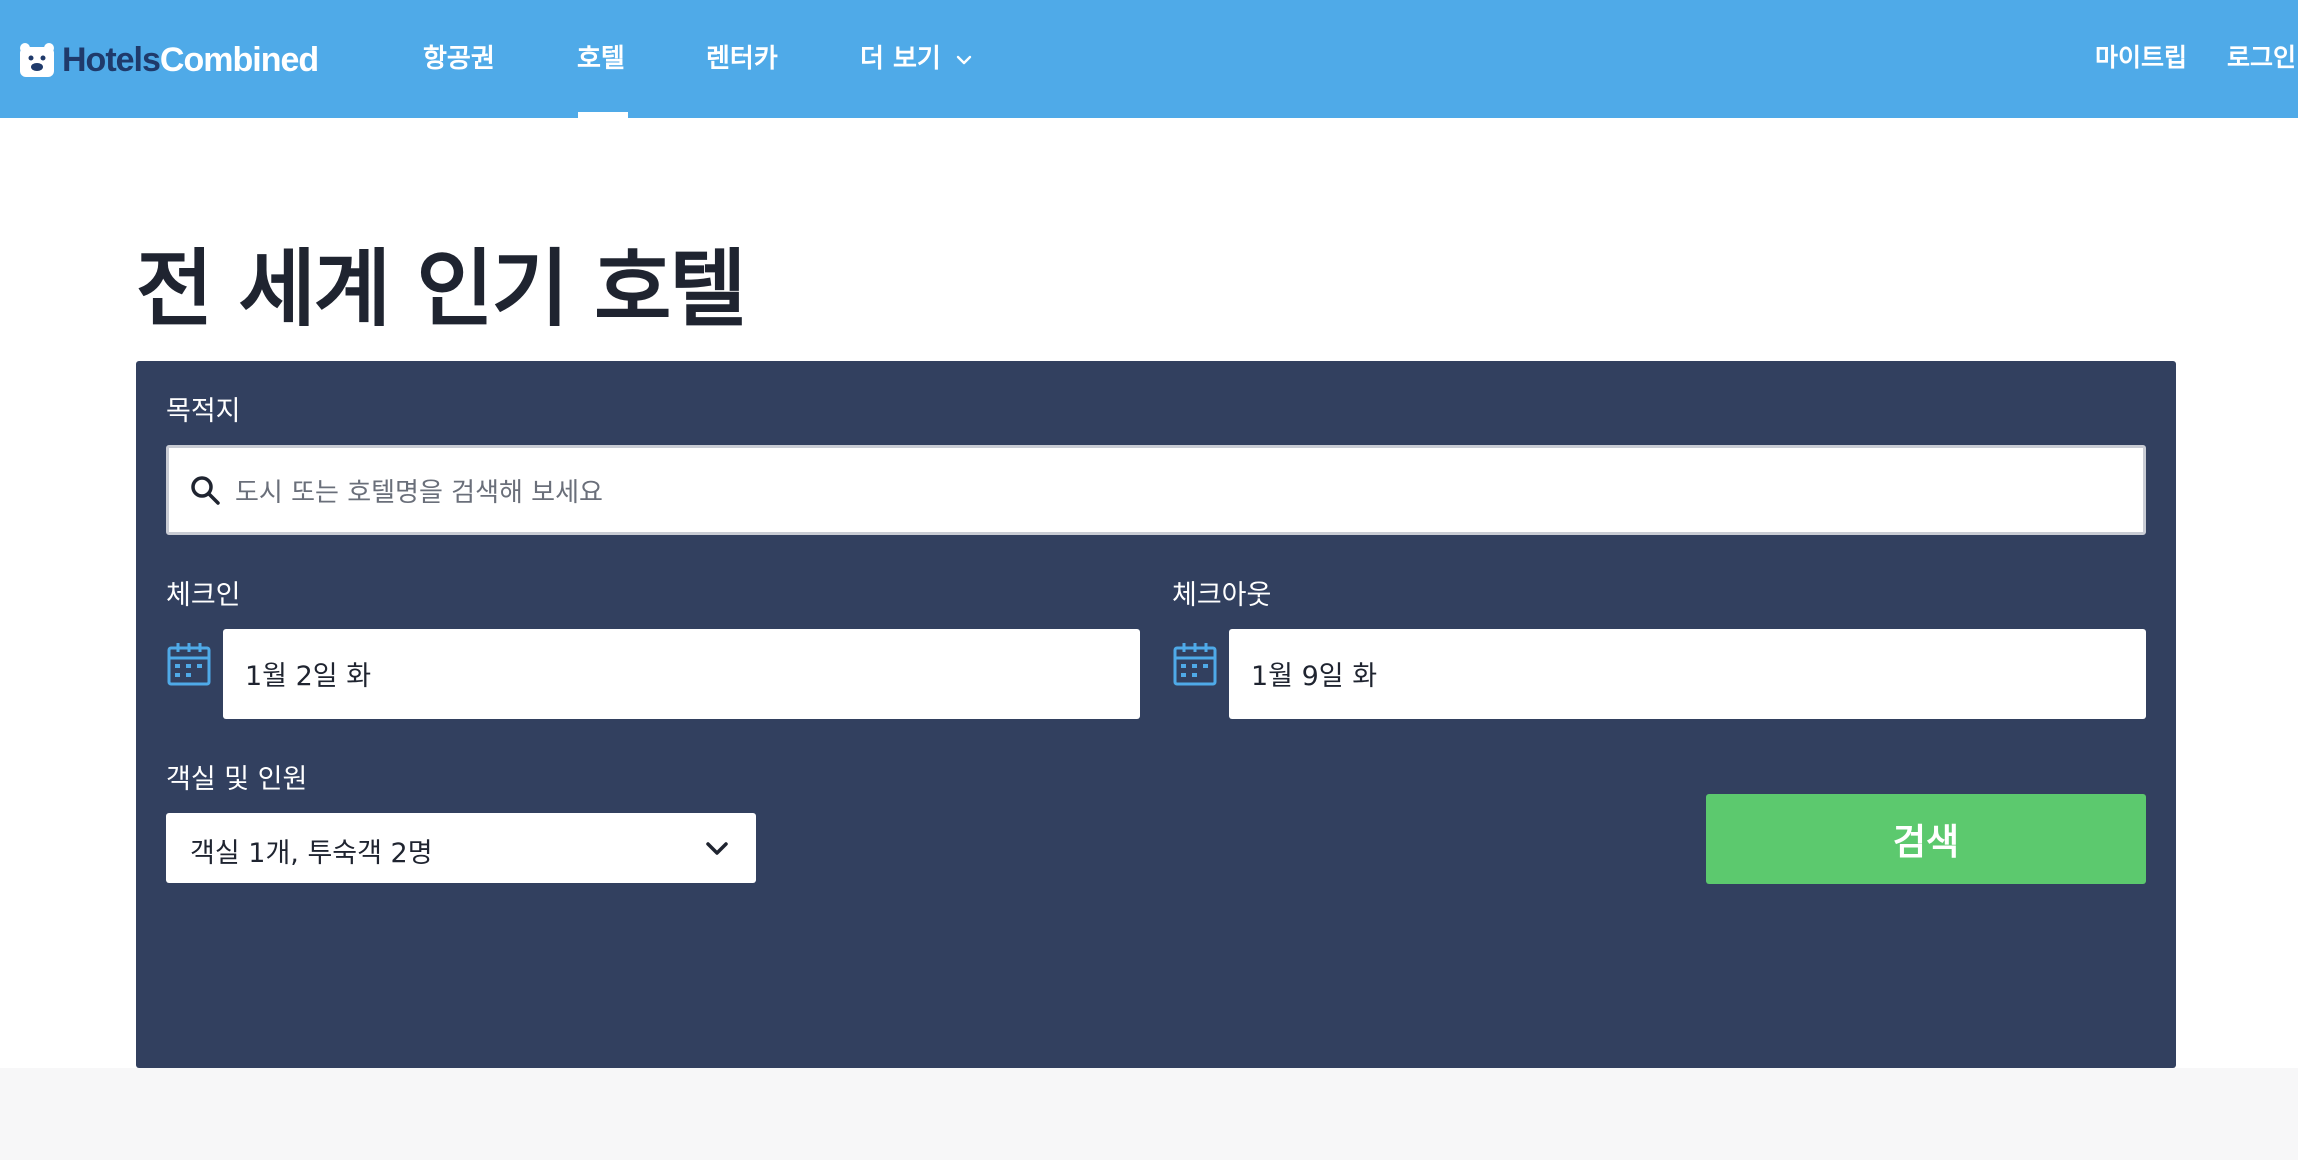 Image resolution: width=2298 pixels, height=1160 pixels. I want to click on active-tab-indicator, so click(603, 115).